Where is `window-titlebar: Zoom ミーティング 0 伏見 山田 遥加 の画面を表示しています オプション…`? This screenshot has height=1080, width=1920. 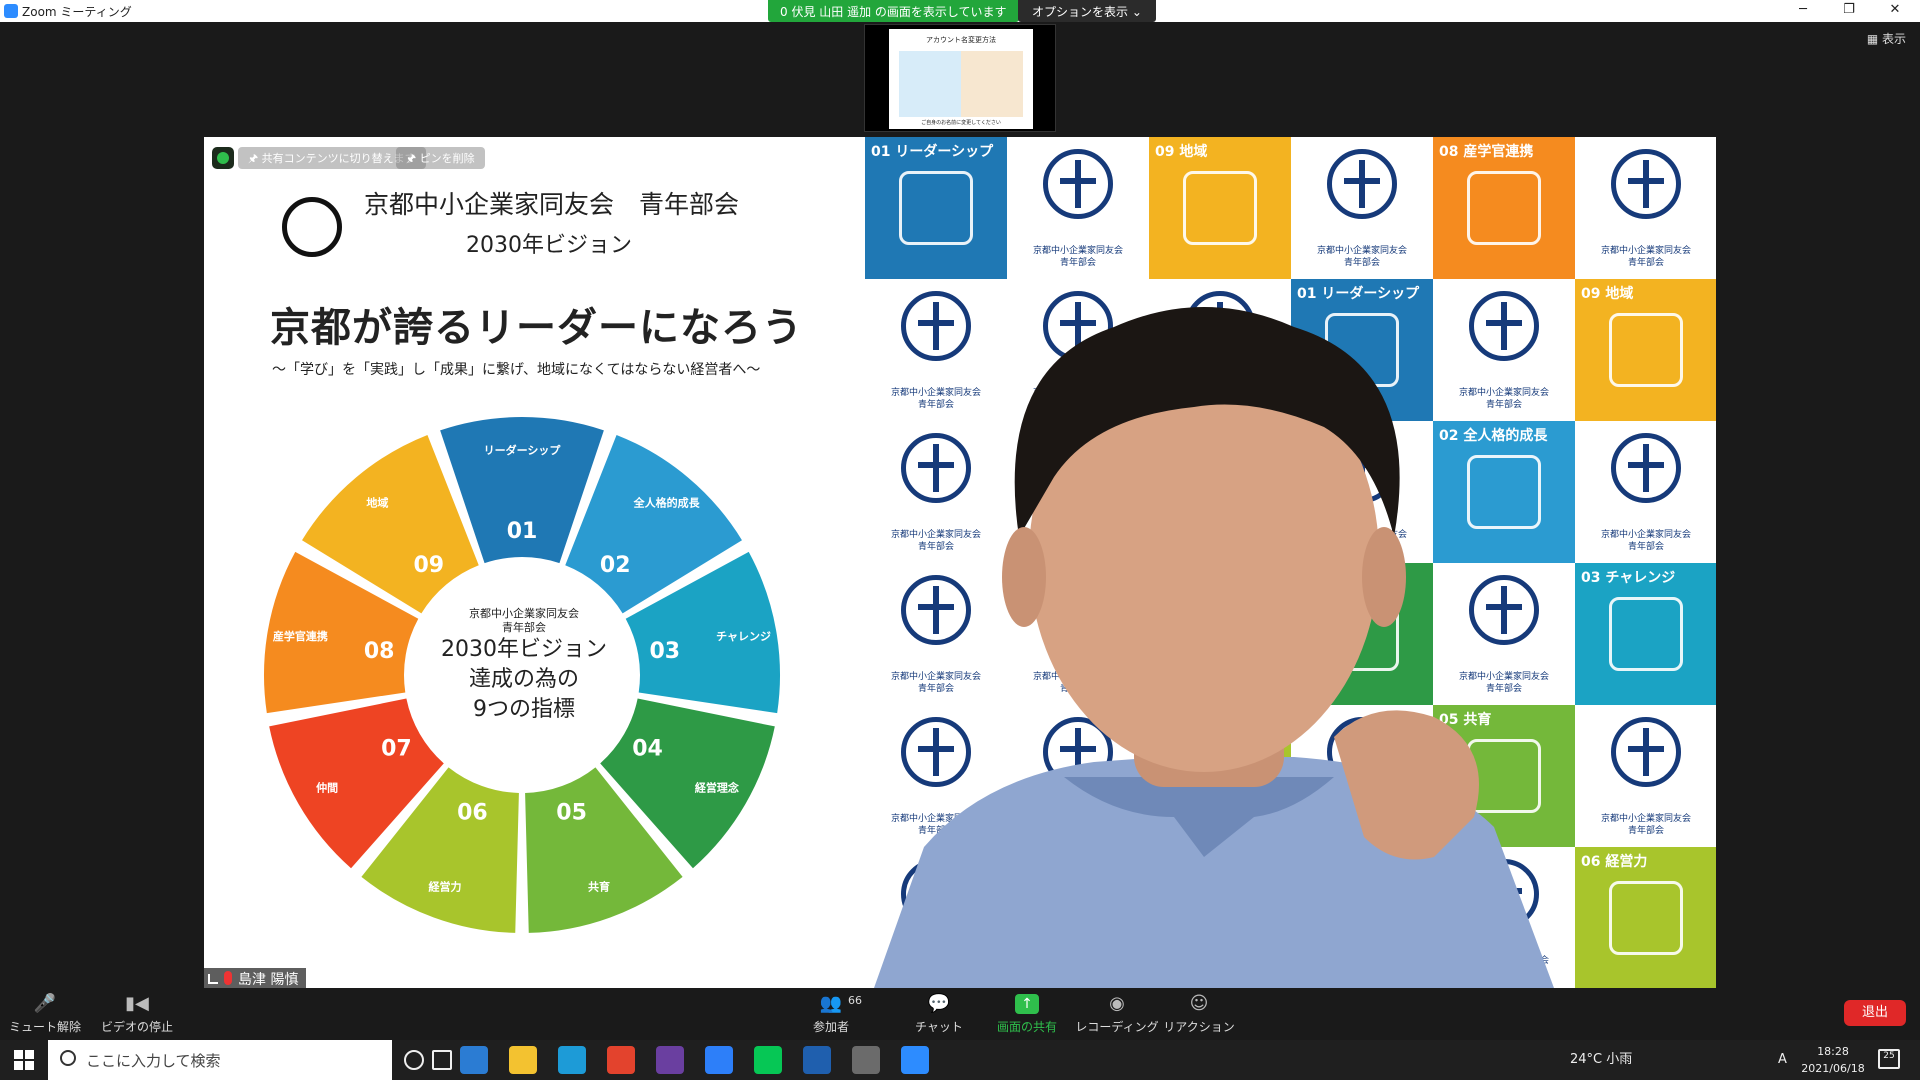
window-titlebar: Zoom ミーティング 0 伏見 山田 遥加 の画面を表示しています オプション… is located at coordinates (960, 11).